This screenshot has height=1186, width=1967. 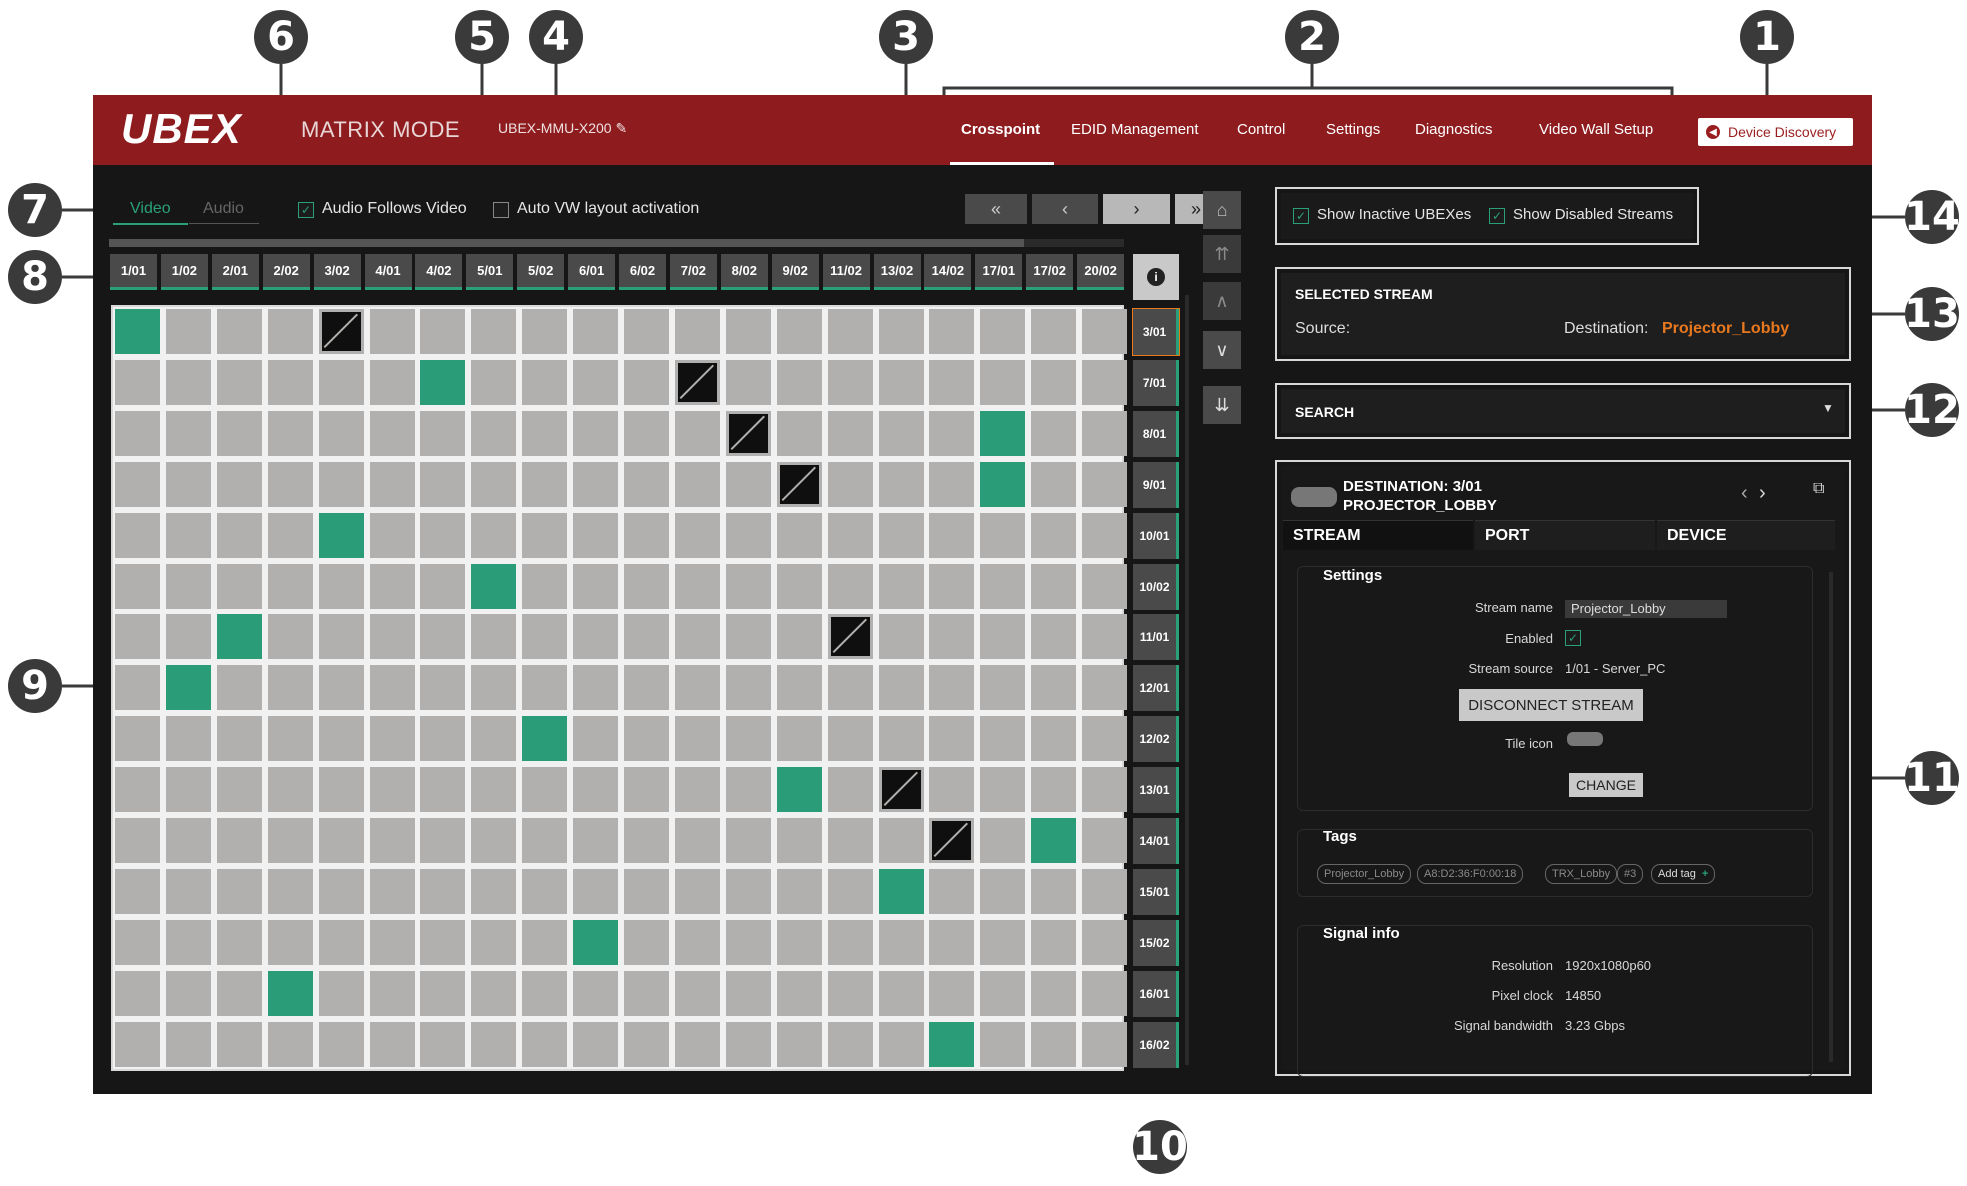 What do you see at coordinates (1565, 535) in the screenshot?
I see `tab-port: PORT` at bounding box center [1565, 535].